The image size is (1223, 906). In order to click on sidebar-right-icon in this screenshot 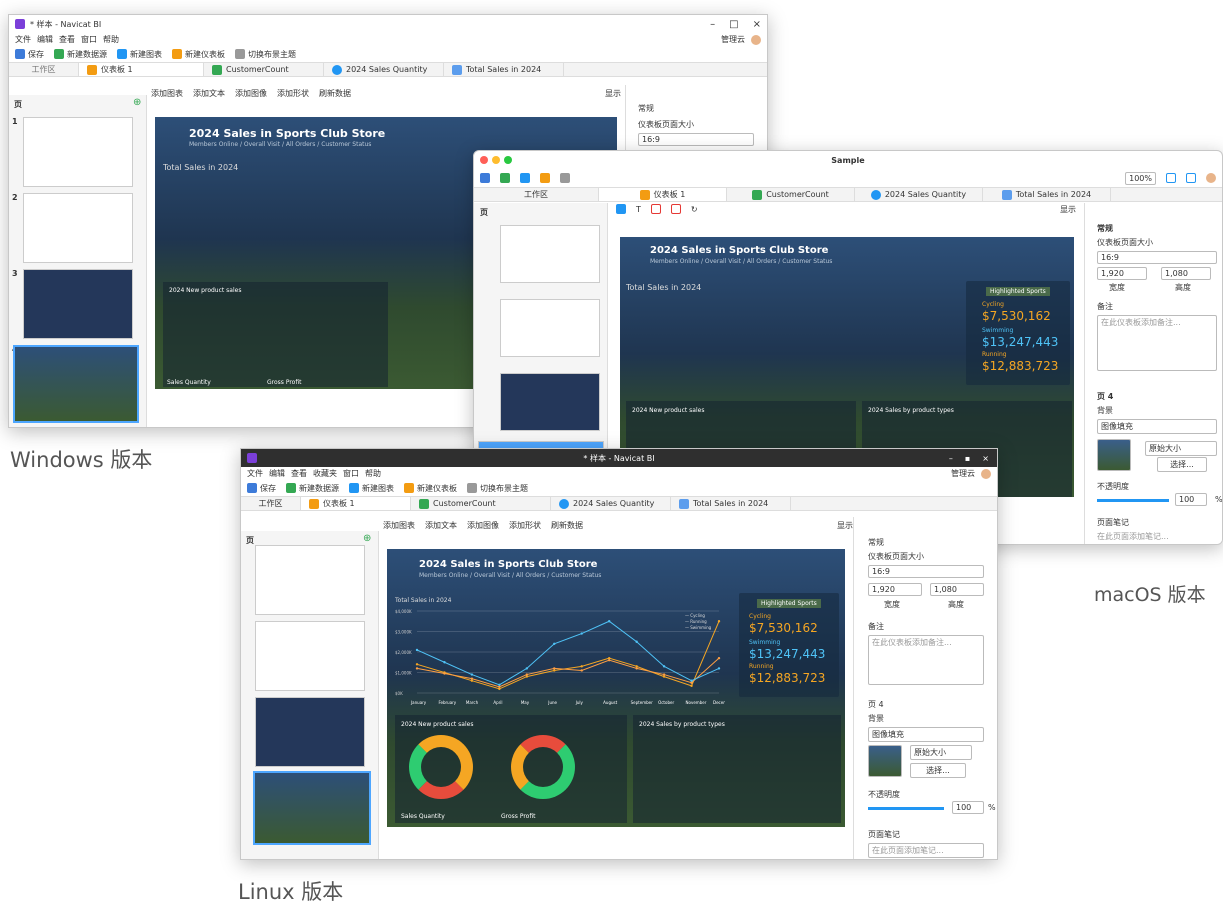, I will do `click(1191, 178)`.